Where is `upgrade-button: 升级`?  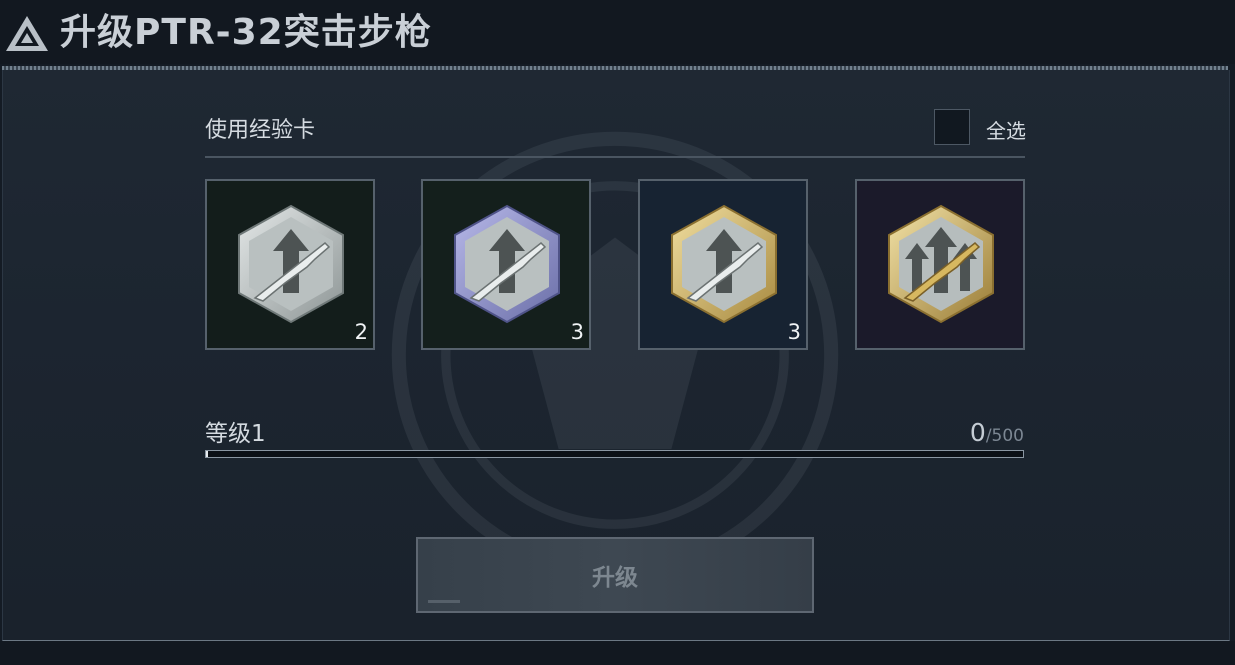
upgrade-button: 升级 is located at coordinates (615, 575).